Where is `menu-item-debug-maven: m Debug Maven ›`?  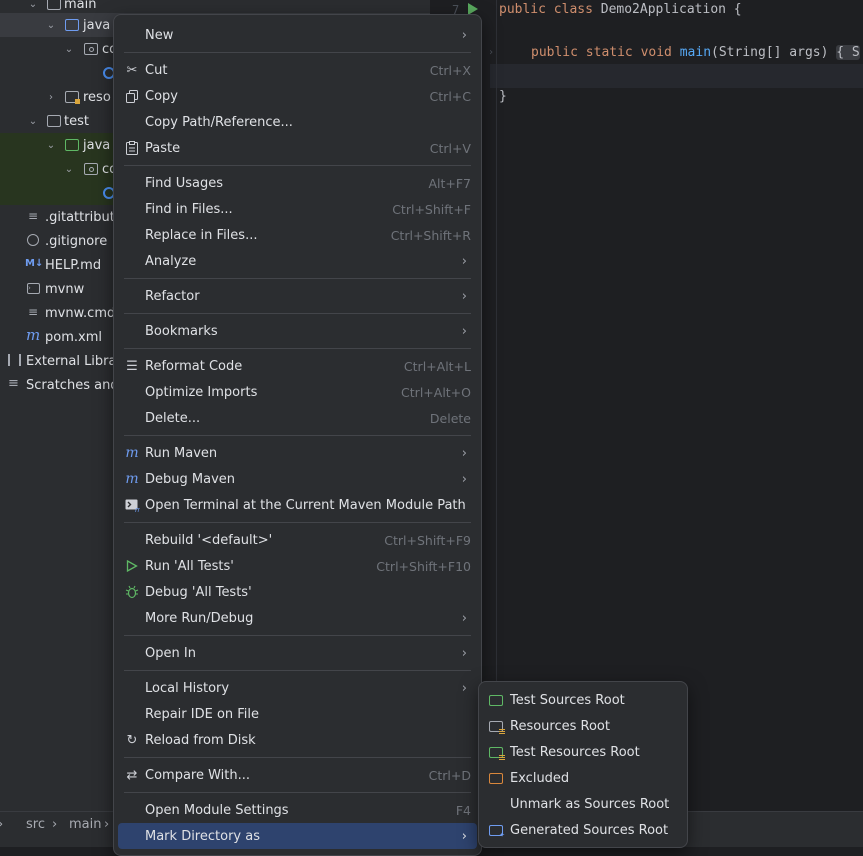 menu-item-debug-maven: m Debug Maven › is located at coordinates (297, 479).